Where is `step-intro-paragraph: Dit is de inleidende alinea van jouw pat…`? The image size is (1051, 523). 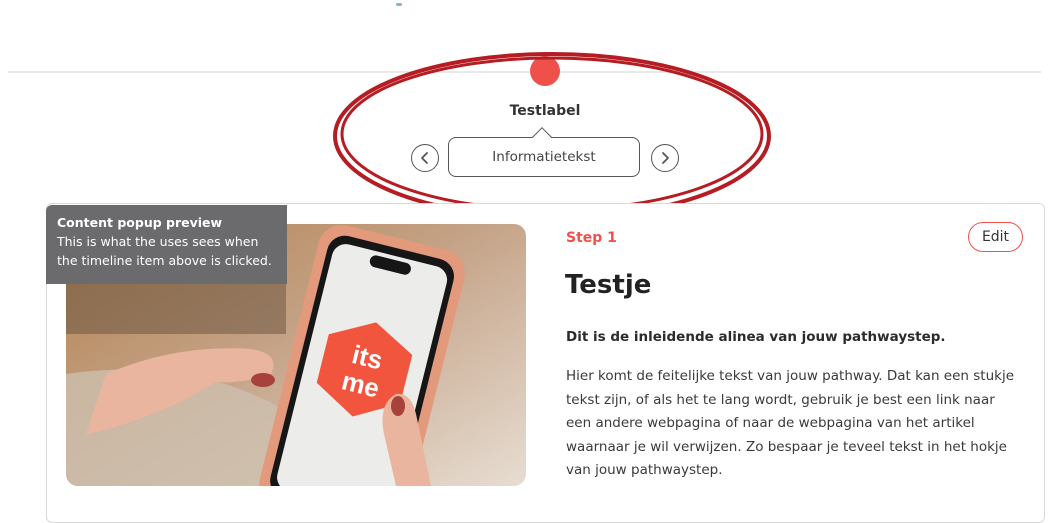 step-intro-paragraph: Dit is de inleidende alinea van jouw pat… is located at coordinates (756, 337).